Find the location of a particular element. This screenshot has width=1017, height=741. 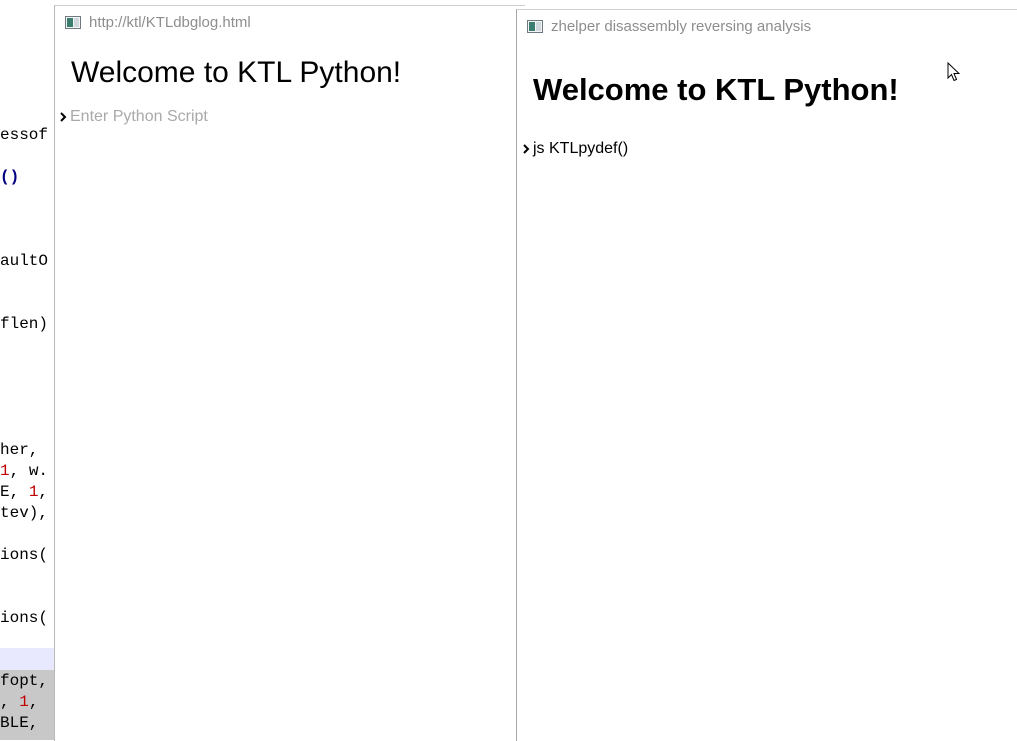

python-script-input is located at coordinates (220, 117).